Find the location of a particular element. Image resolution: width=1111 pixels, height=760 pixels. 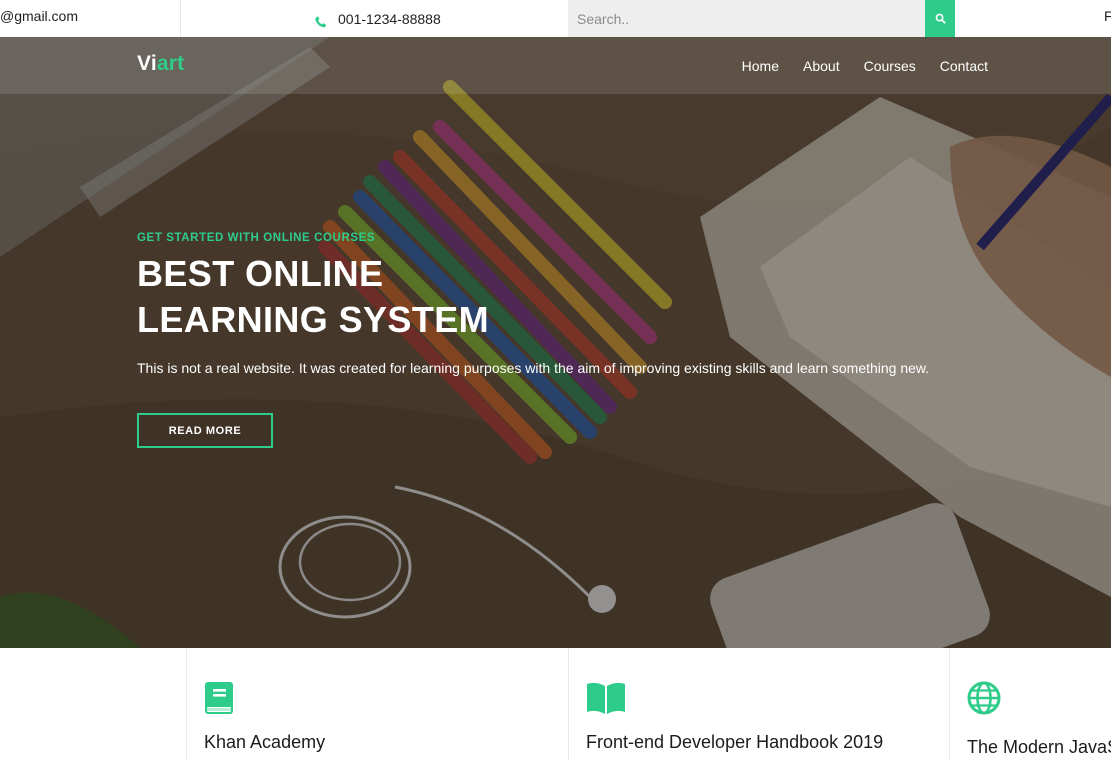

course-card: Front-end Developer Handbook 2019 is located at coordinates (758, 704).